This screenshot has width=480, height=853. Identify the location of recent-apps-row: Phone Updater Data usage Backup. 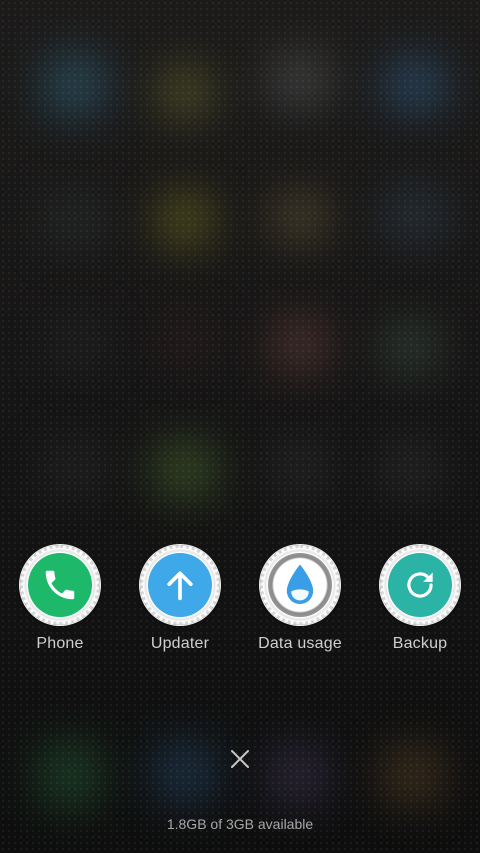
(240, 605).